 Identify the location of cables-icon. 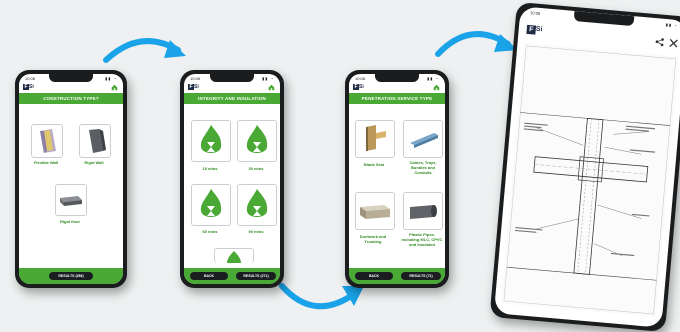
(424, 140).